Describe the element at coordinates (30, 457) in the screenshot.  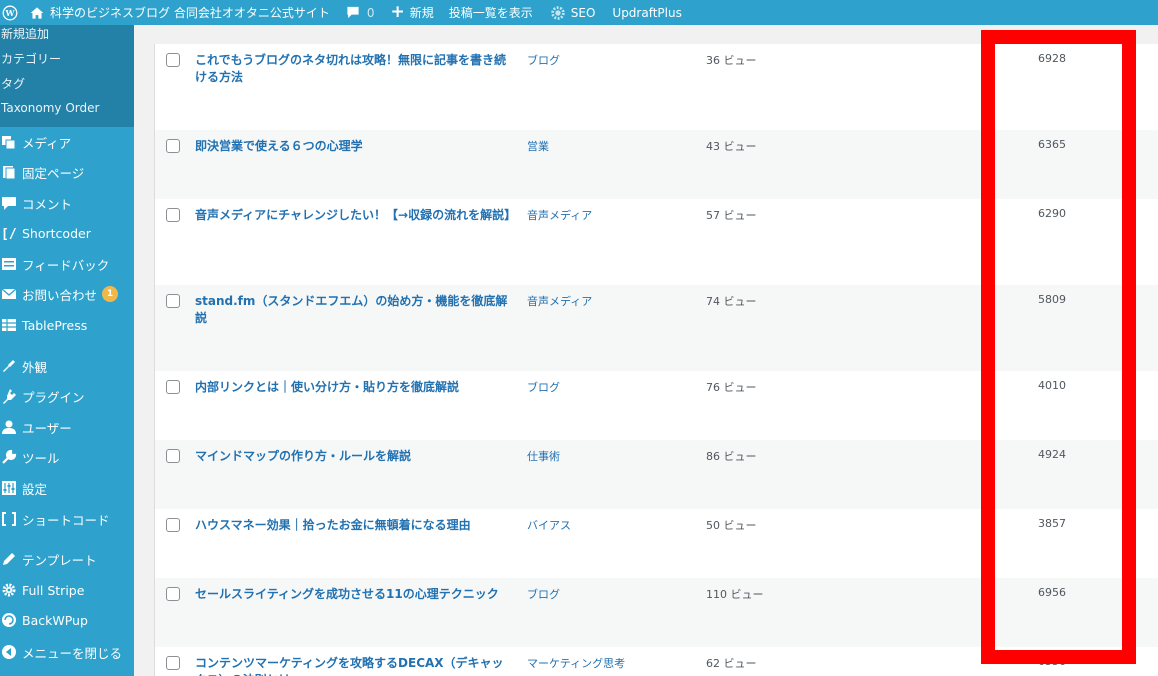
I see `sidebar-item-tools: ツール` at that location.